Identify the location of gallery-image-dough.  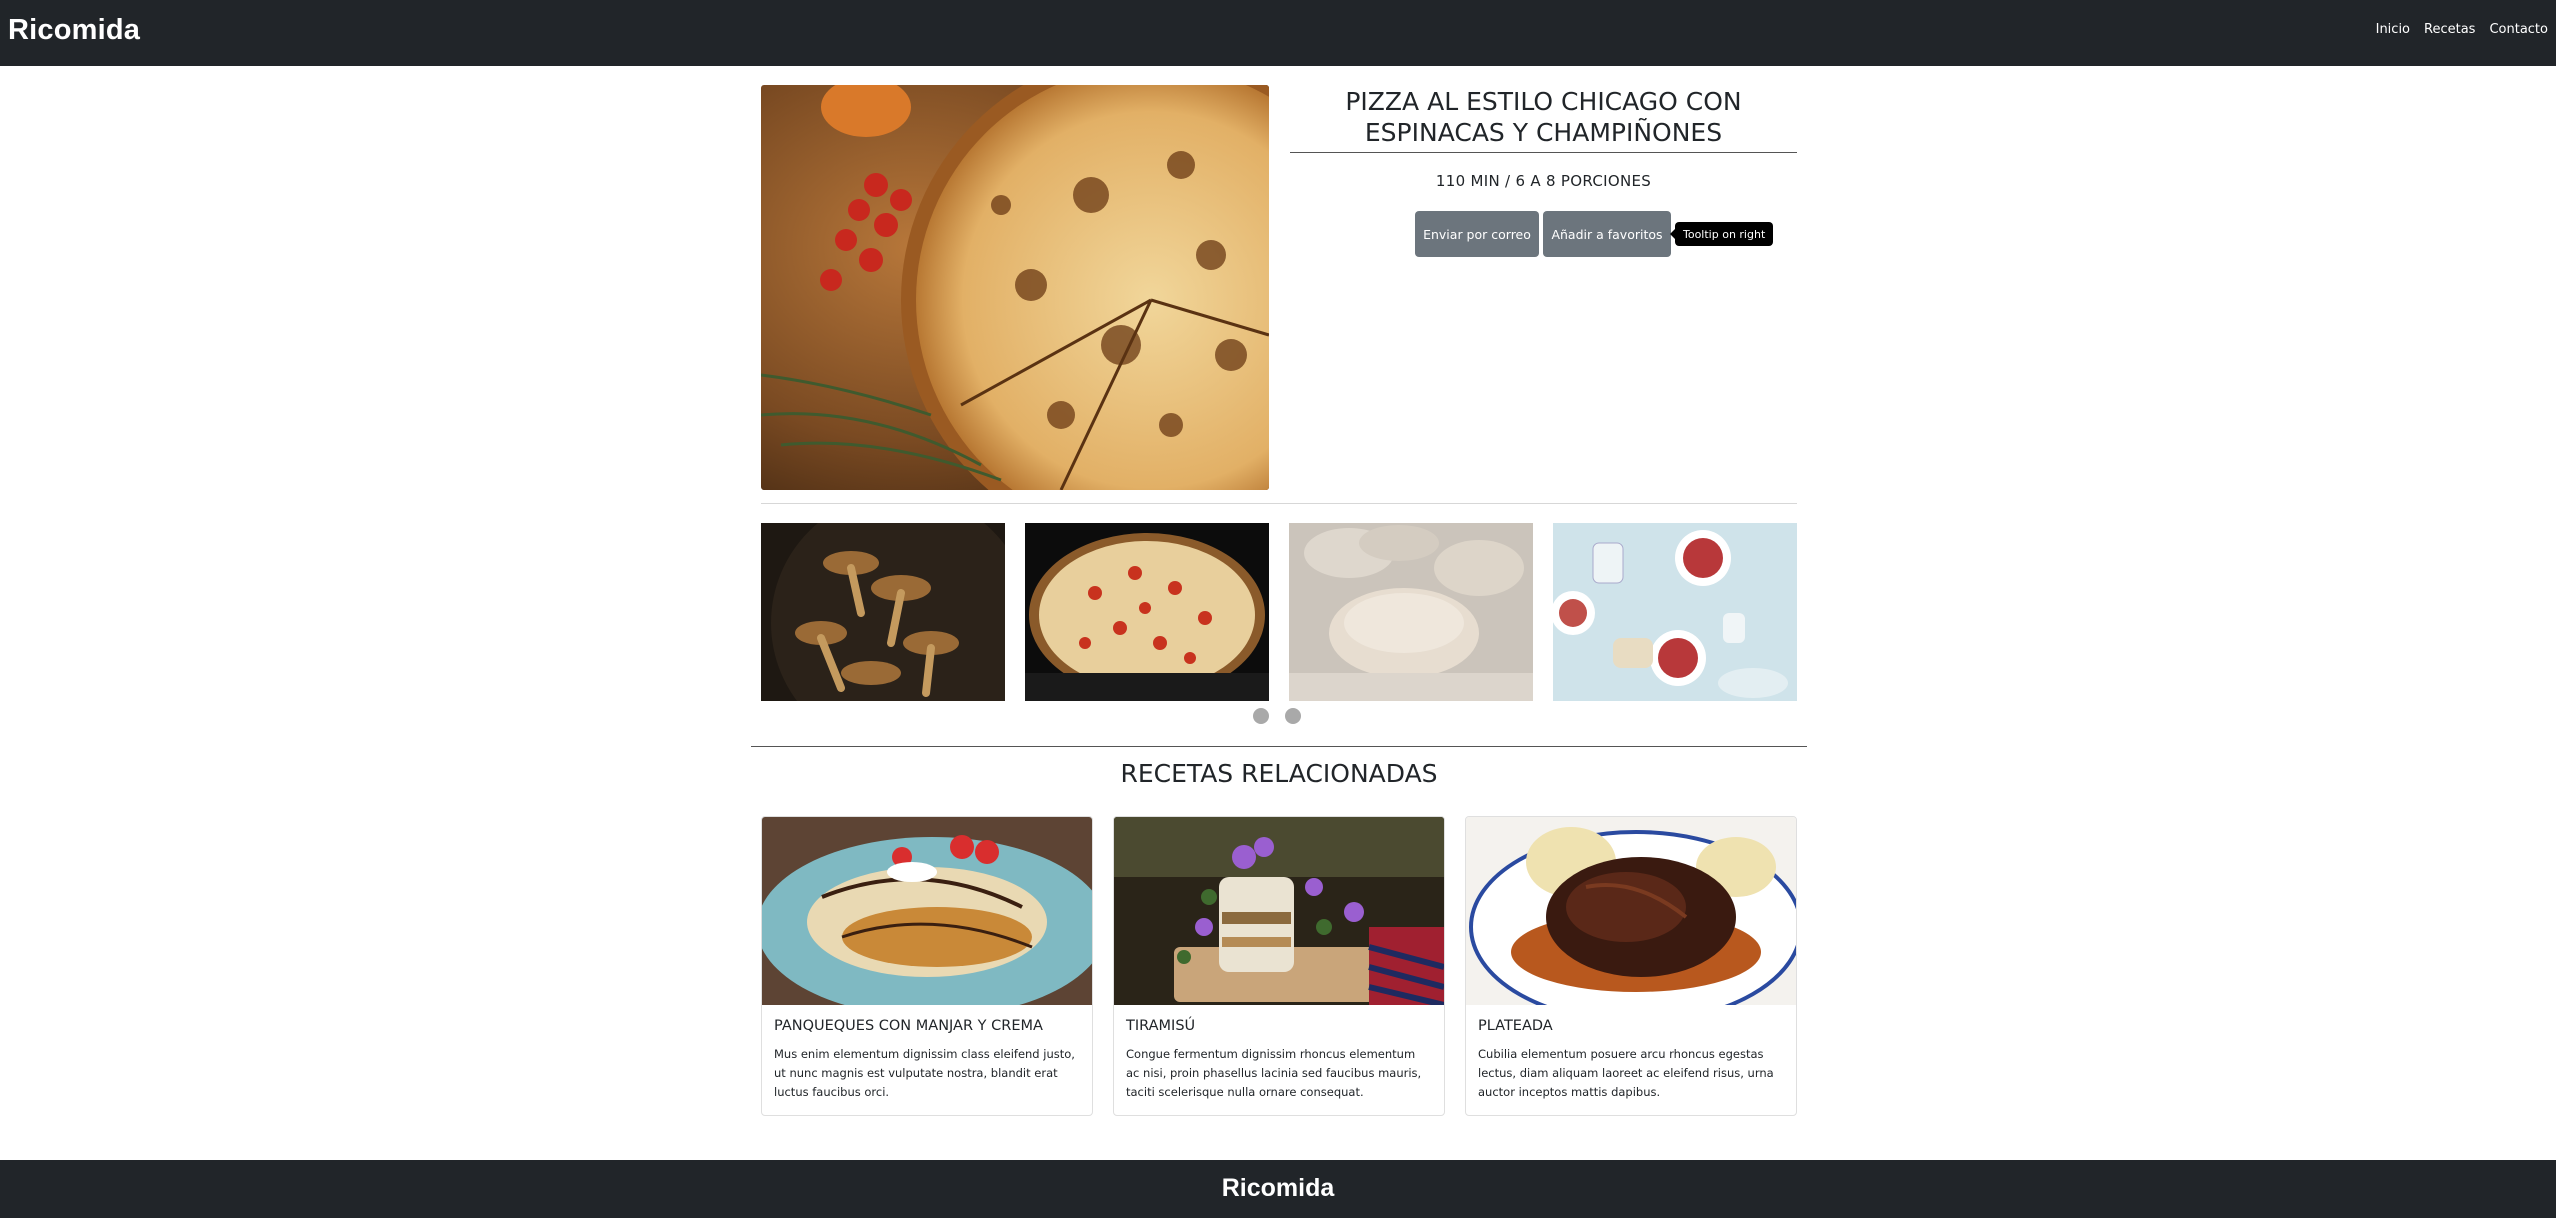
(1411, 612).